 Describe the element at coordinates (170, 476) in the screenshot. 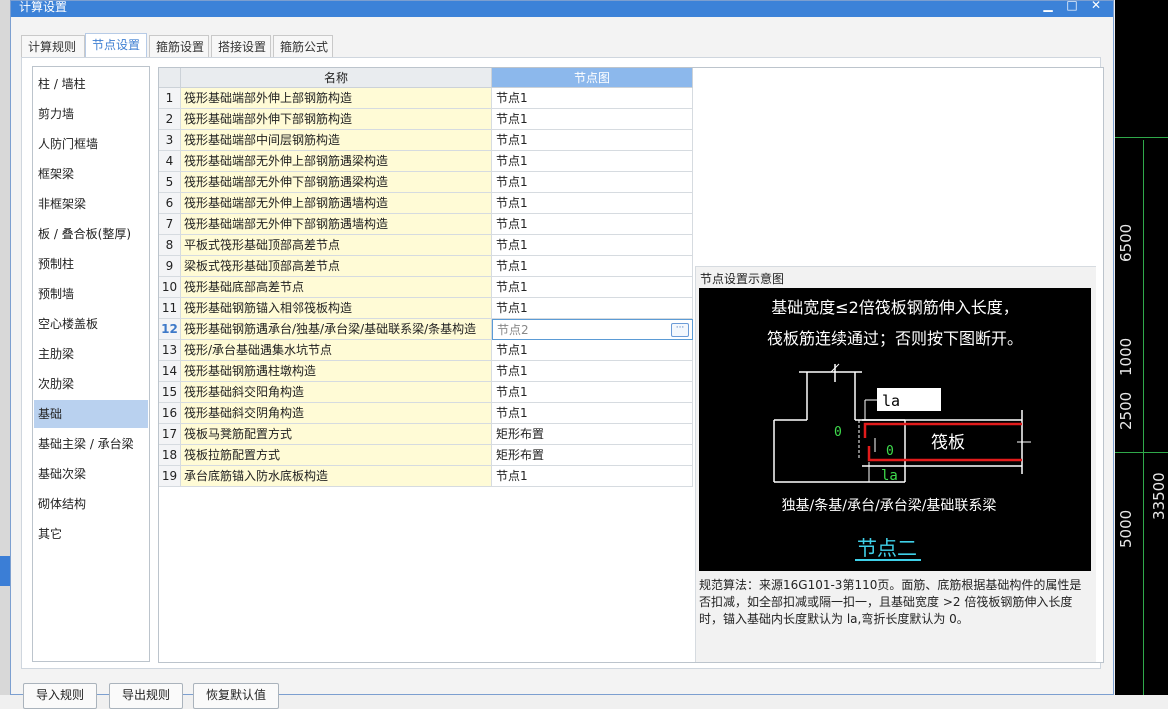

I see `row-number: 19` at that location.